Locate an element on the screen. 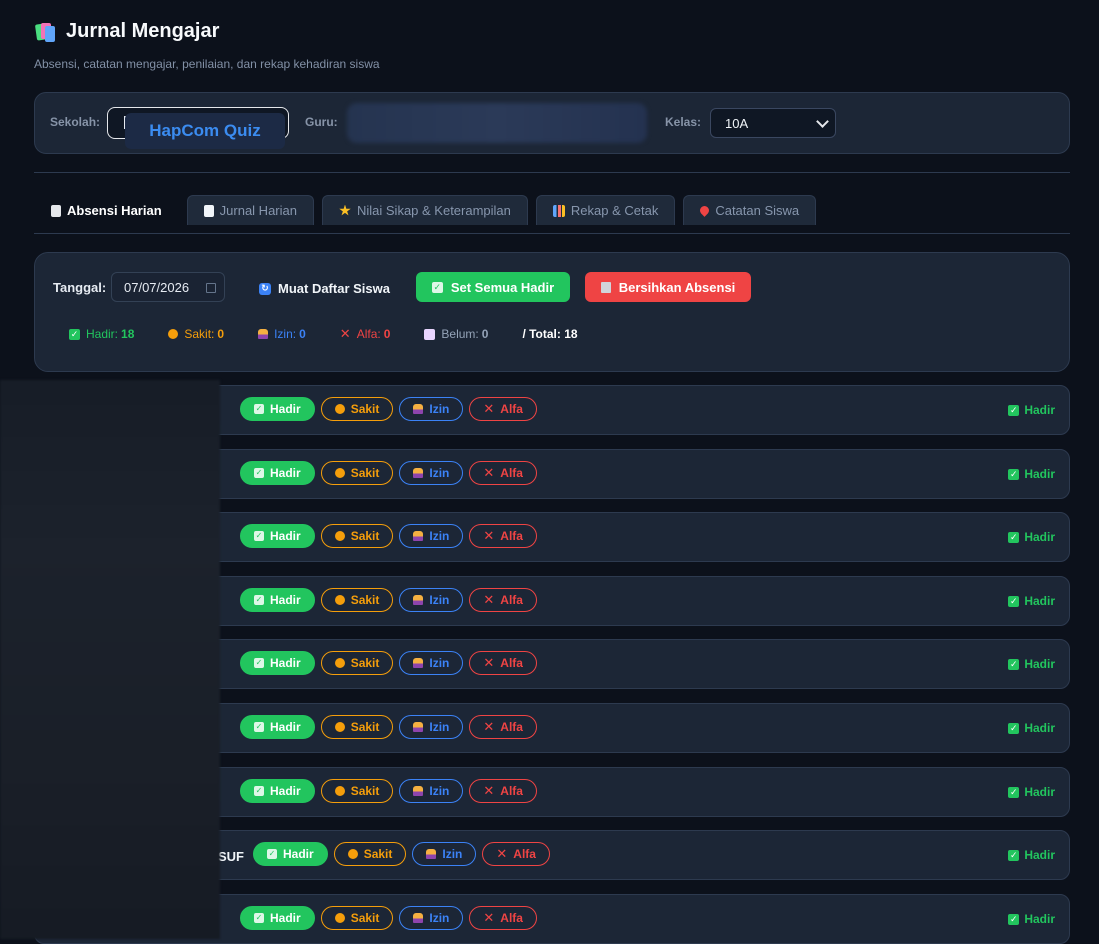 The width and height of the screenshot is (1099, 944). books-icon is located at coordinates (45, 32).